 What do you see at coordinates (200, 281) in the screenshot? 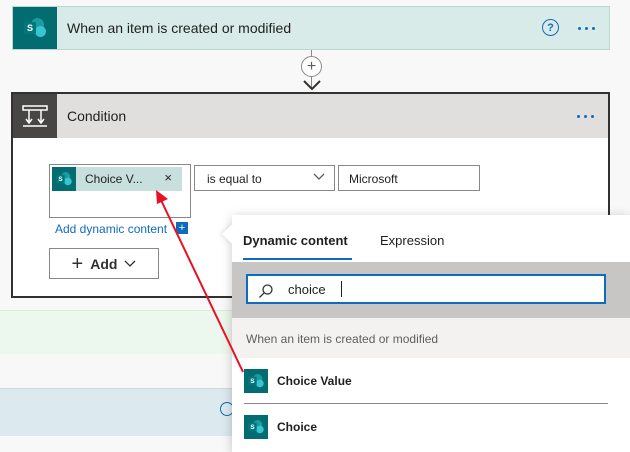
I see `annotation-arrow` at bounding box center [200, 281].